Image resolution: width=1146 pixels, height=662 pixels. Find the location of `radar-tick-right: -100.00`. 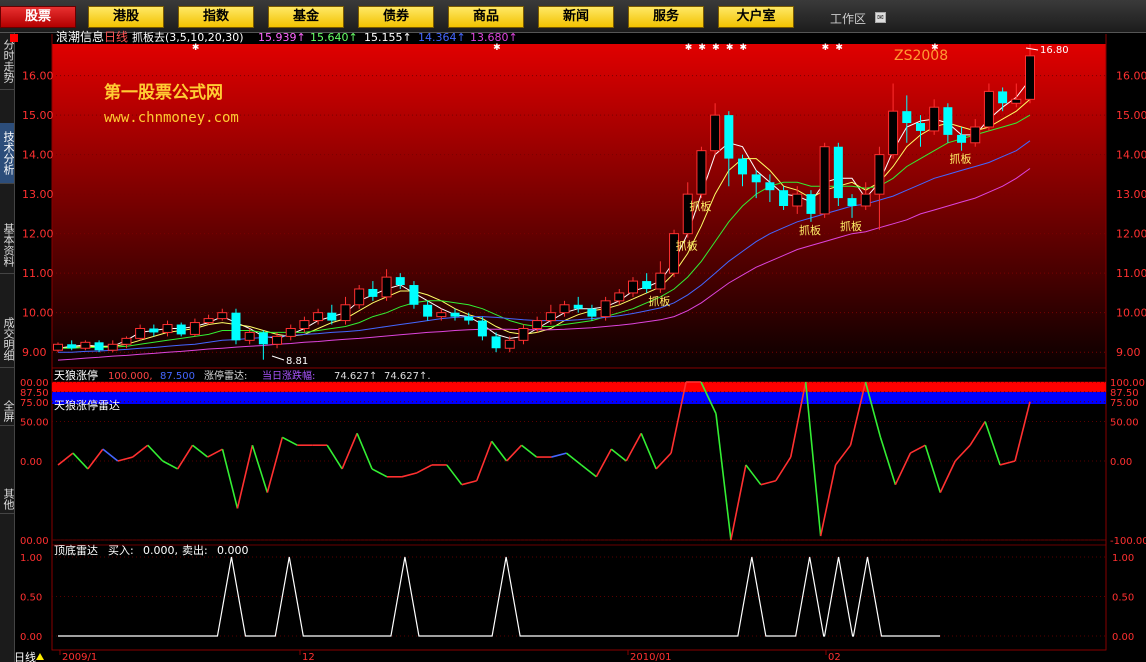

radar-tick-right: -100.00 is located at coordinates (1128, 541).